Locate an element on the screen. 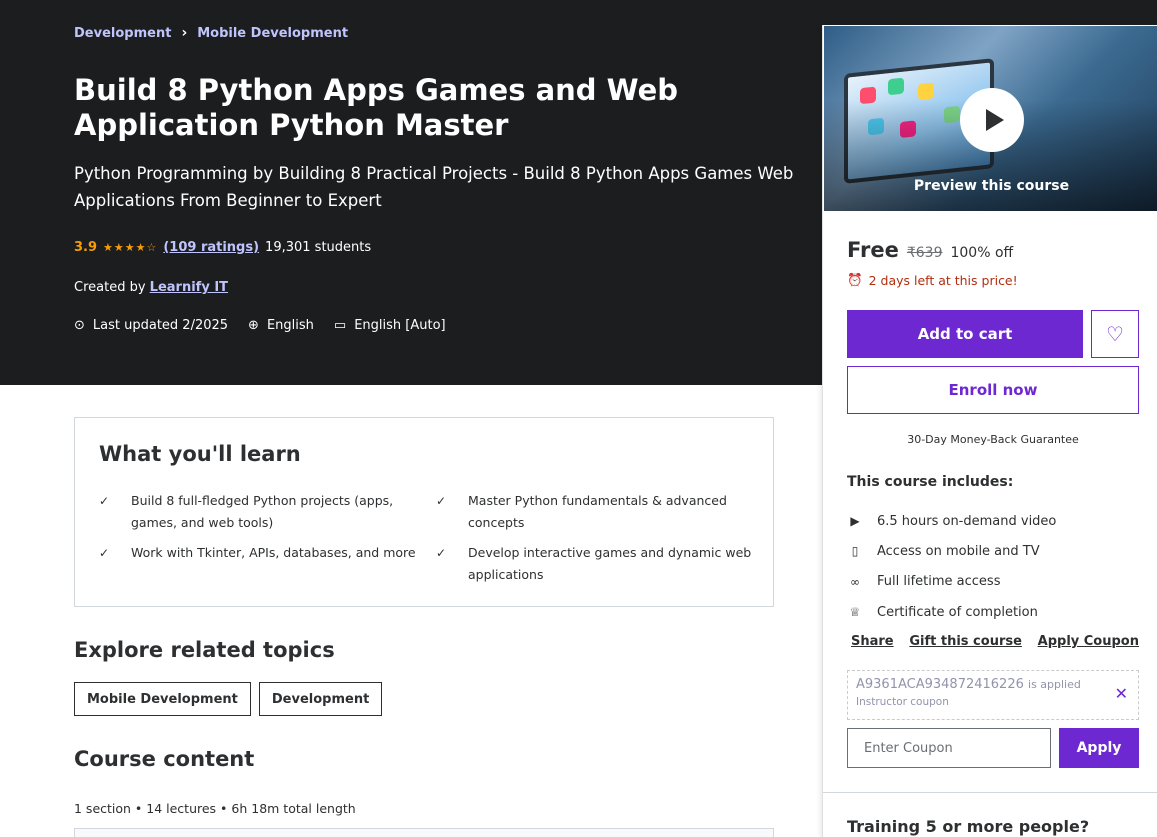  include-label: Full lifetime access is located at coordinates (939, 582).